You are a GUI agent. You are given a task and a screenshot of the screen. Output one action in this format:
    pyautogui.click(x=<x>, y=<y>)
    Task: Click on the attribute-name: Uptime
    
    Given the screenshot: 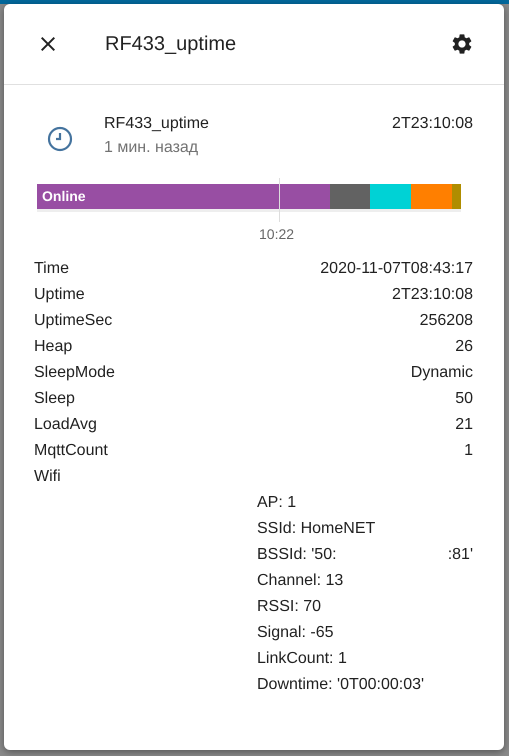 What is the action you would take?
    pyautogui.click(x=59, y=295)
    